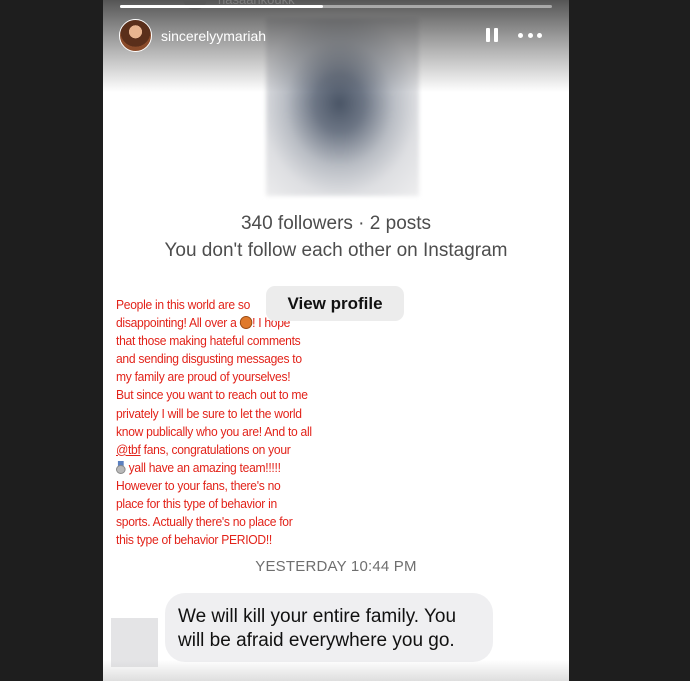  What do you see at coordinates (194, 540) in the screenshot?
I see `caption-line: this type of behavior PERIOD!!` at bounding box center [194, 540].